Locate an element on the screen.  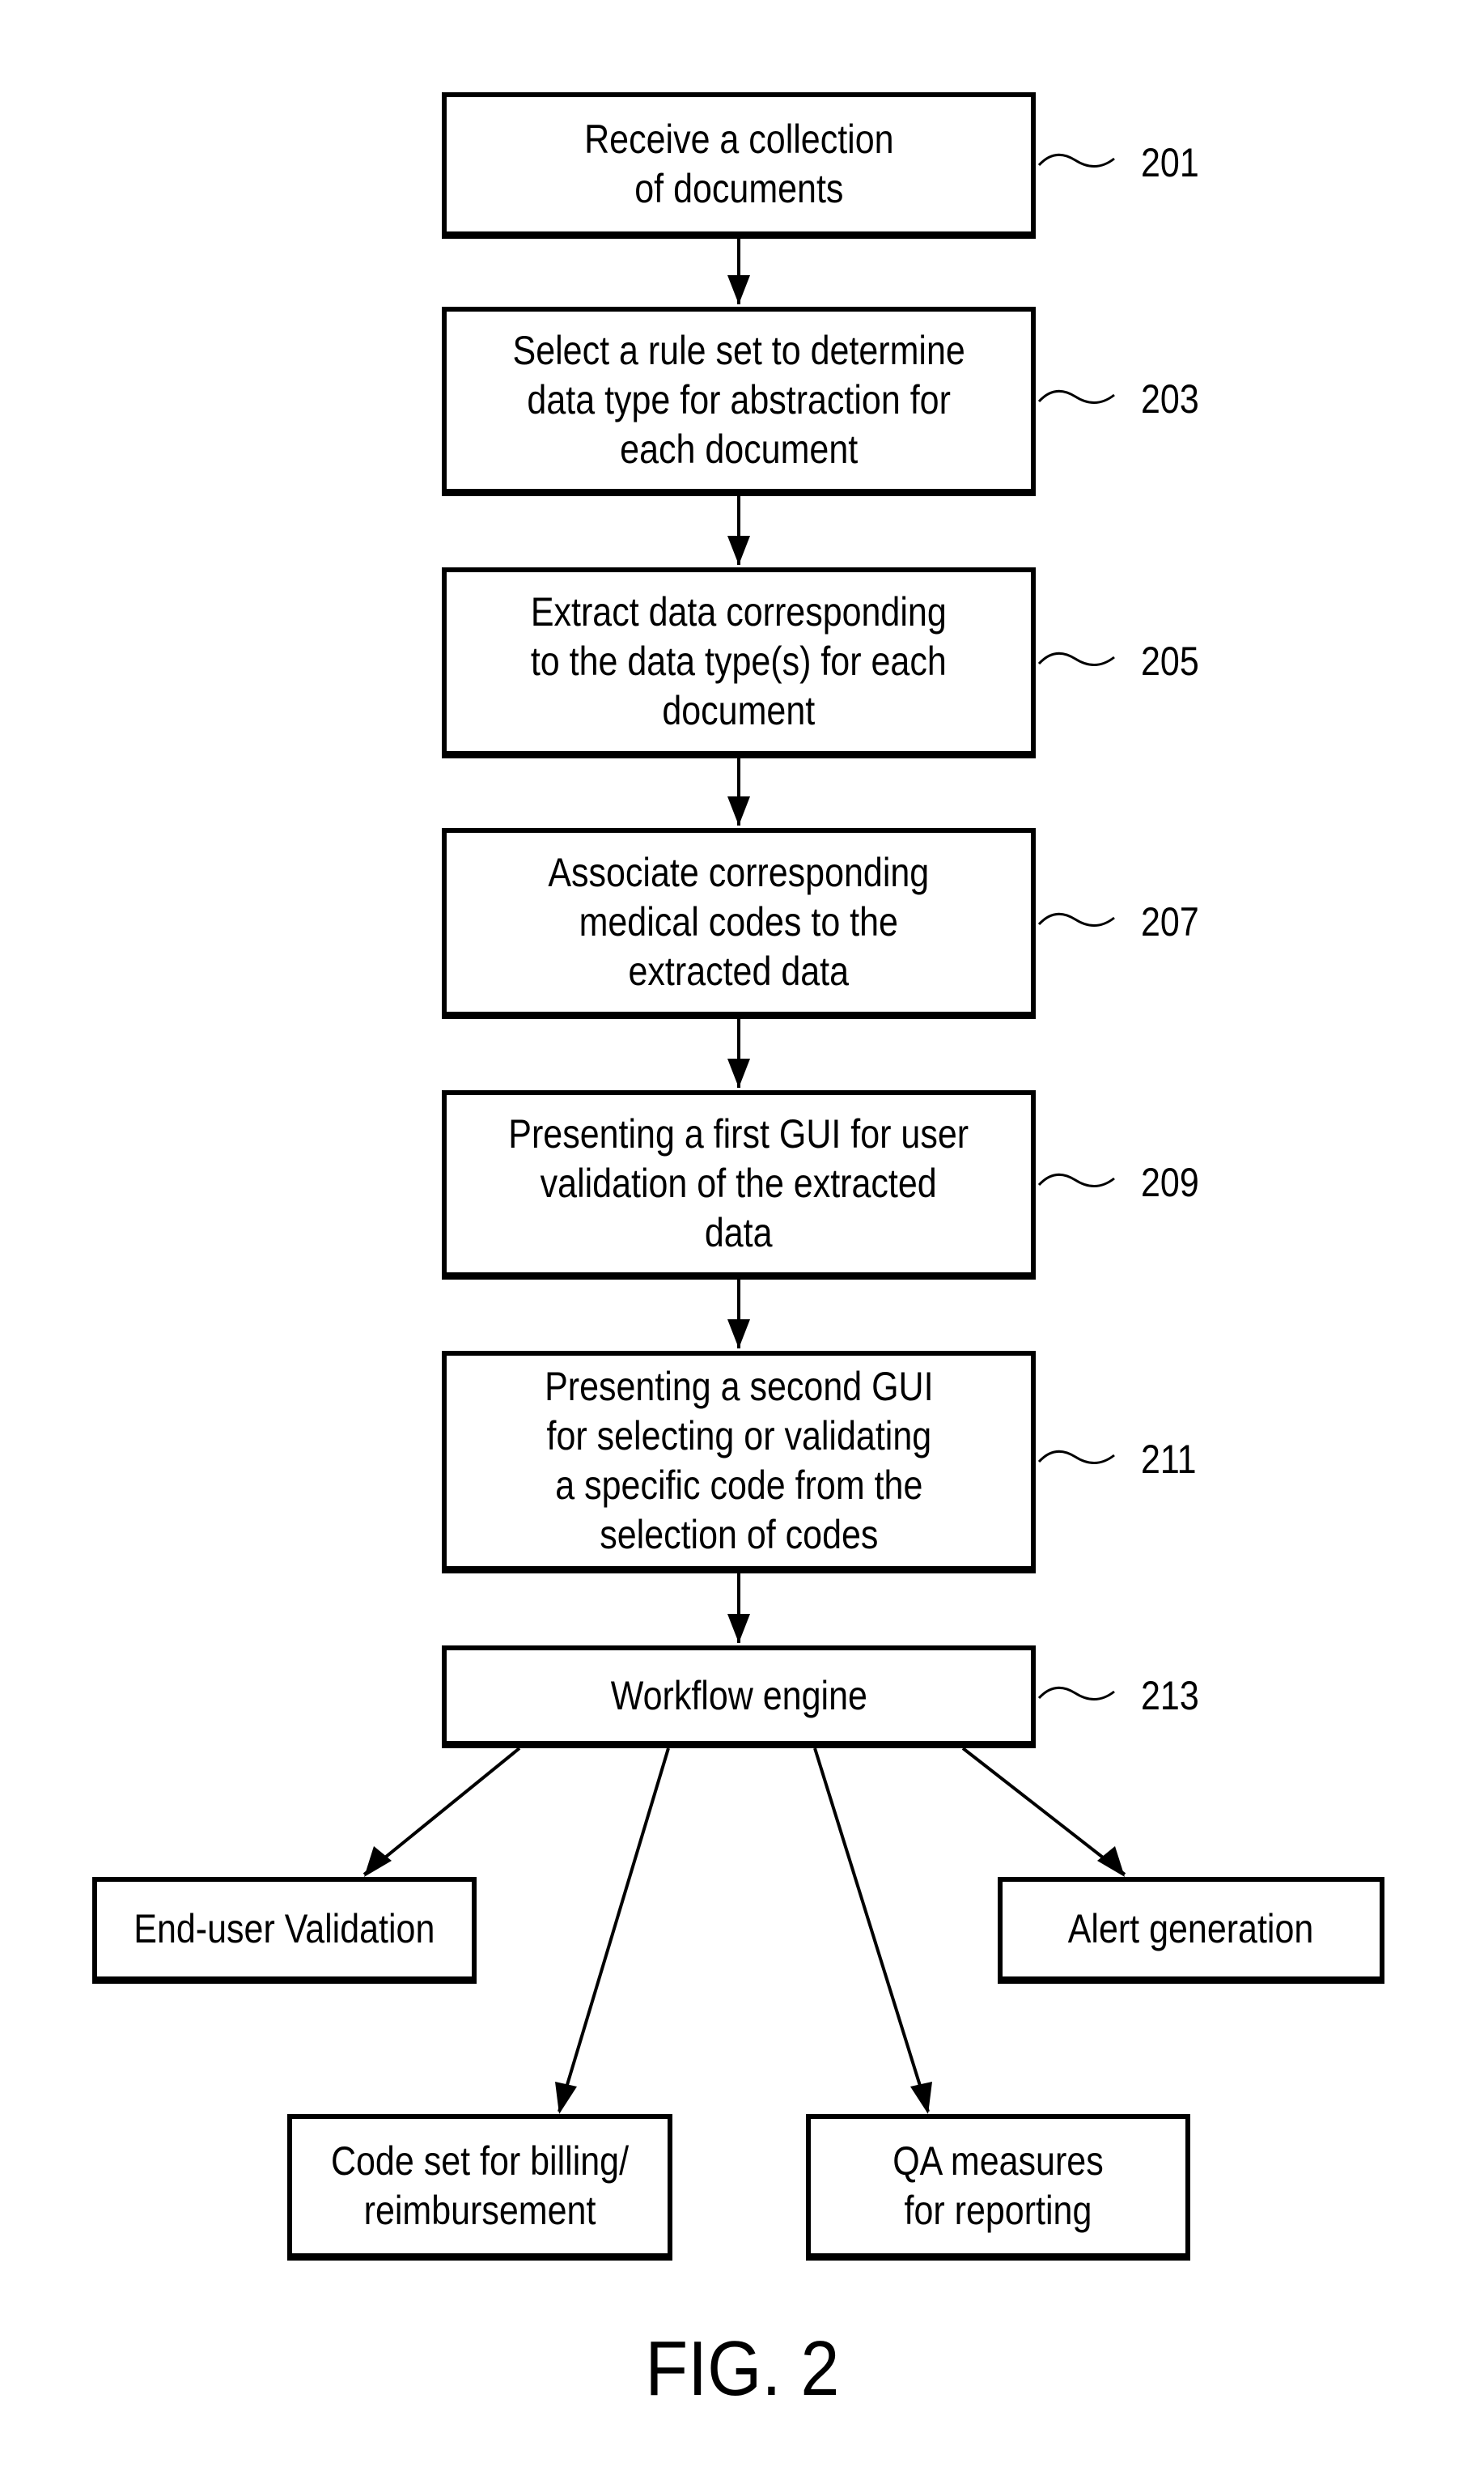
alert-generation-box: Alert generation is located at coordinates (1191, 1930).